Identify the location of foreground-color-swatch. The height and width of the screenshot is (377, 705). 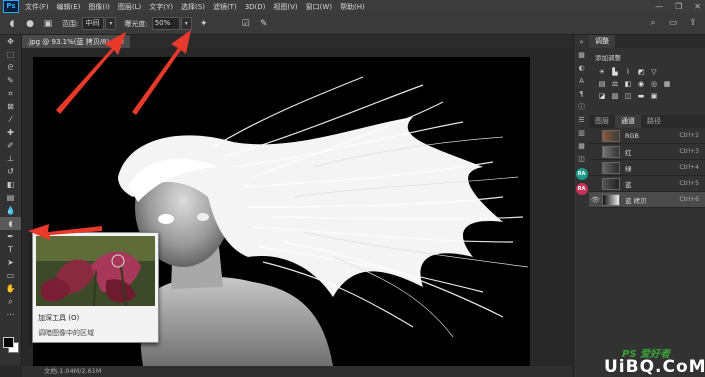
(8, 342).